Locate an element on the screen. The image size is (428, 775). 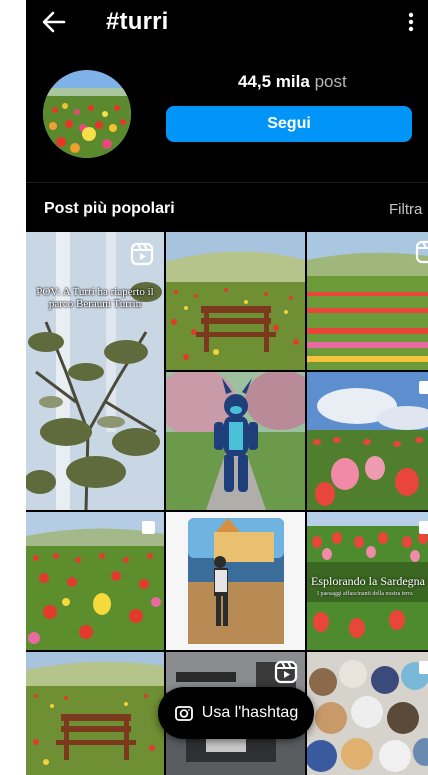
post-count-value: 44,5 mila is located at coordinates (274, 81).